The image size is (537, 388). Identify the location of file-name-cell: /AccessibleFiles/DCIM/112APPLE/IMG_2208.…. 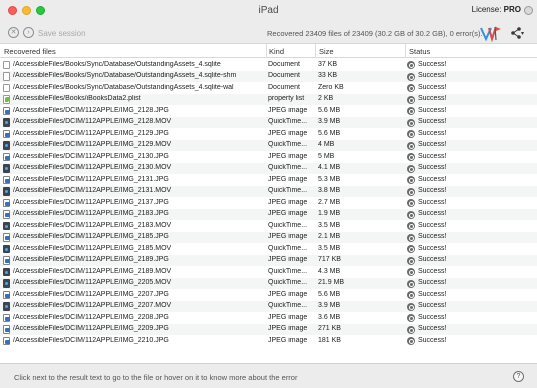
(138, 317).